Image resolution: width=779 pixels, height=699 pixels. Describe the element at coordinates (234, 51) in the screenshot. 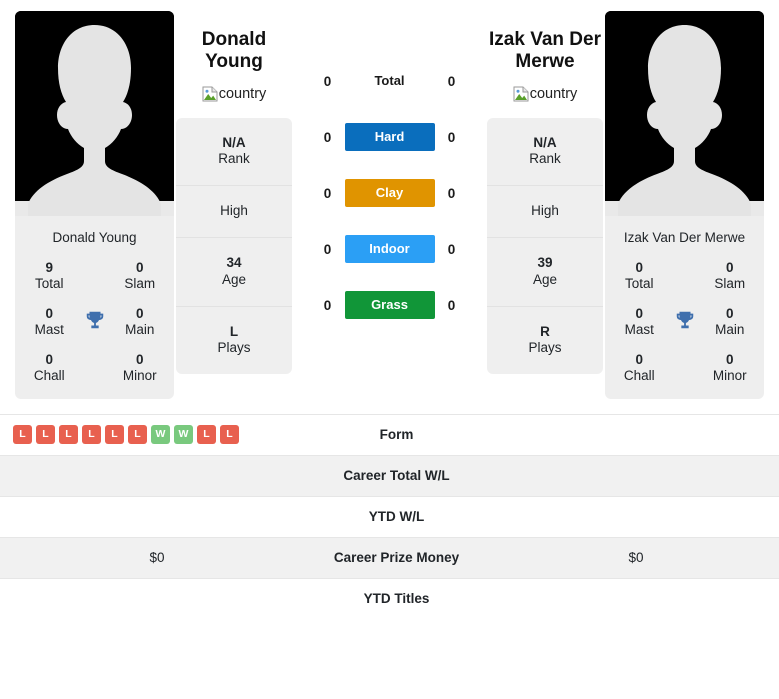

I see `left-player-name-line1: Donald Young` at that location.